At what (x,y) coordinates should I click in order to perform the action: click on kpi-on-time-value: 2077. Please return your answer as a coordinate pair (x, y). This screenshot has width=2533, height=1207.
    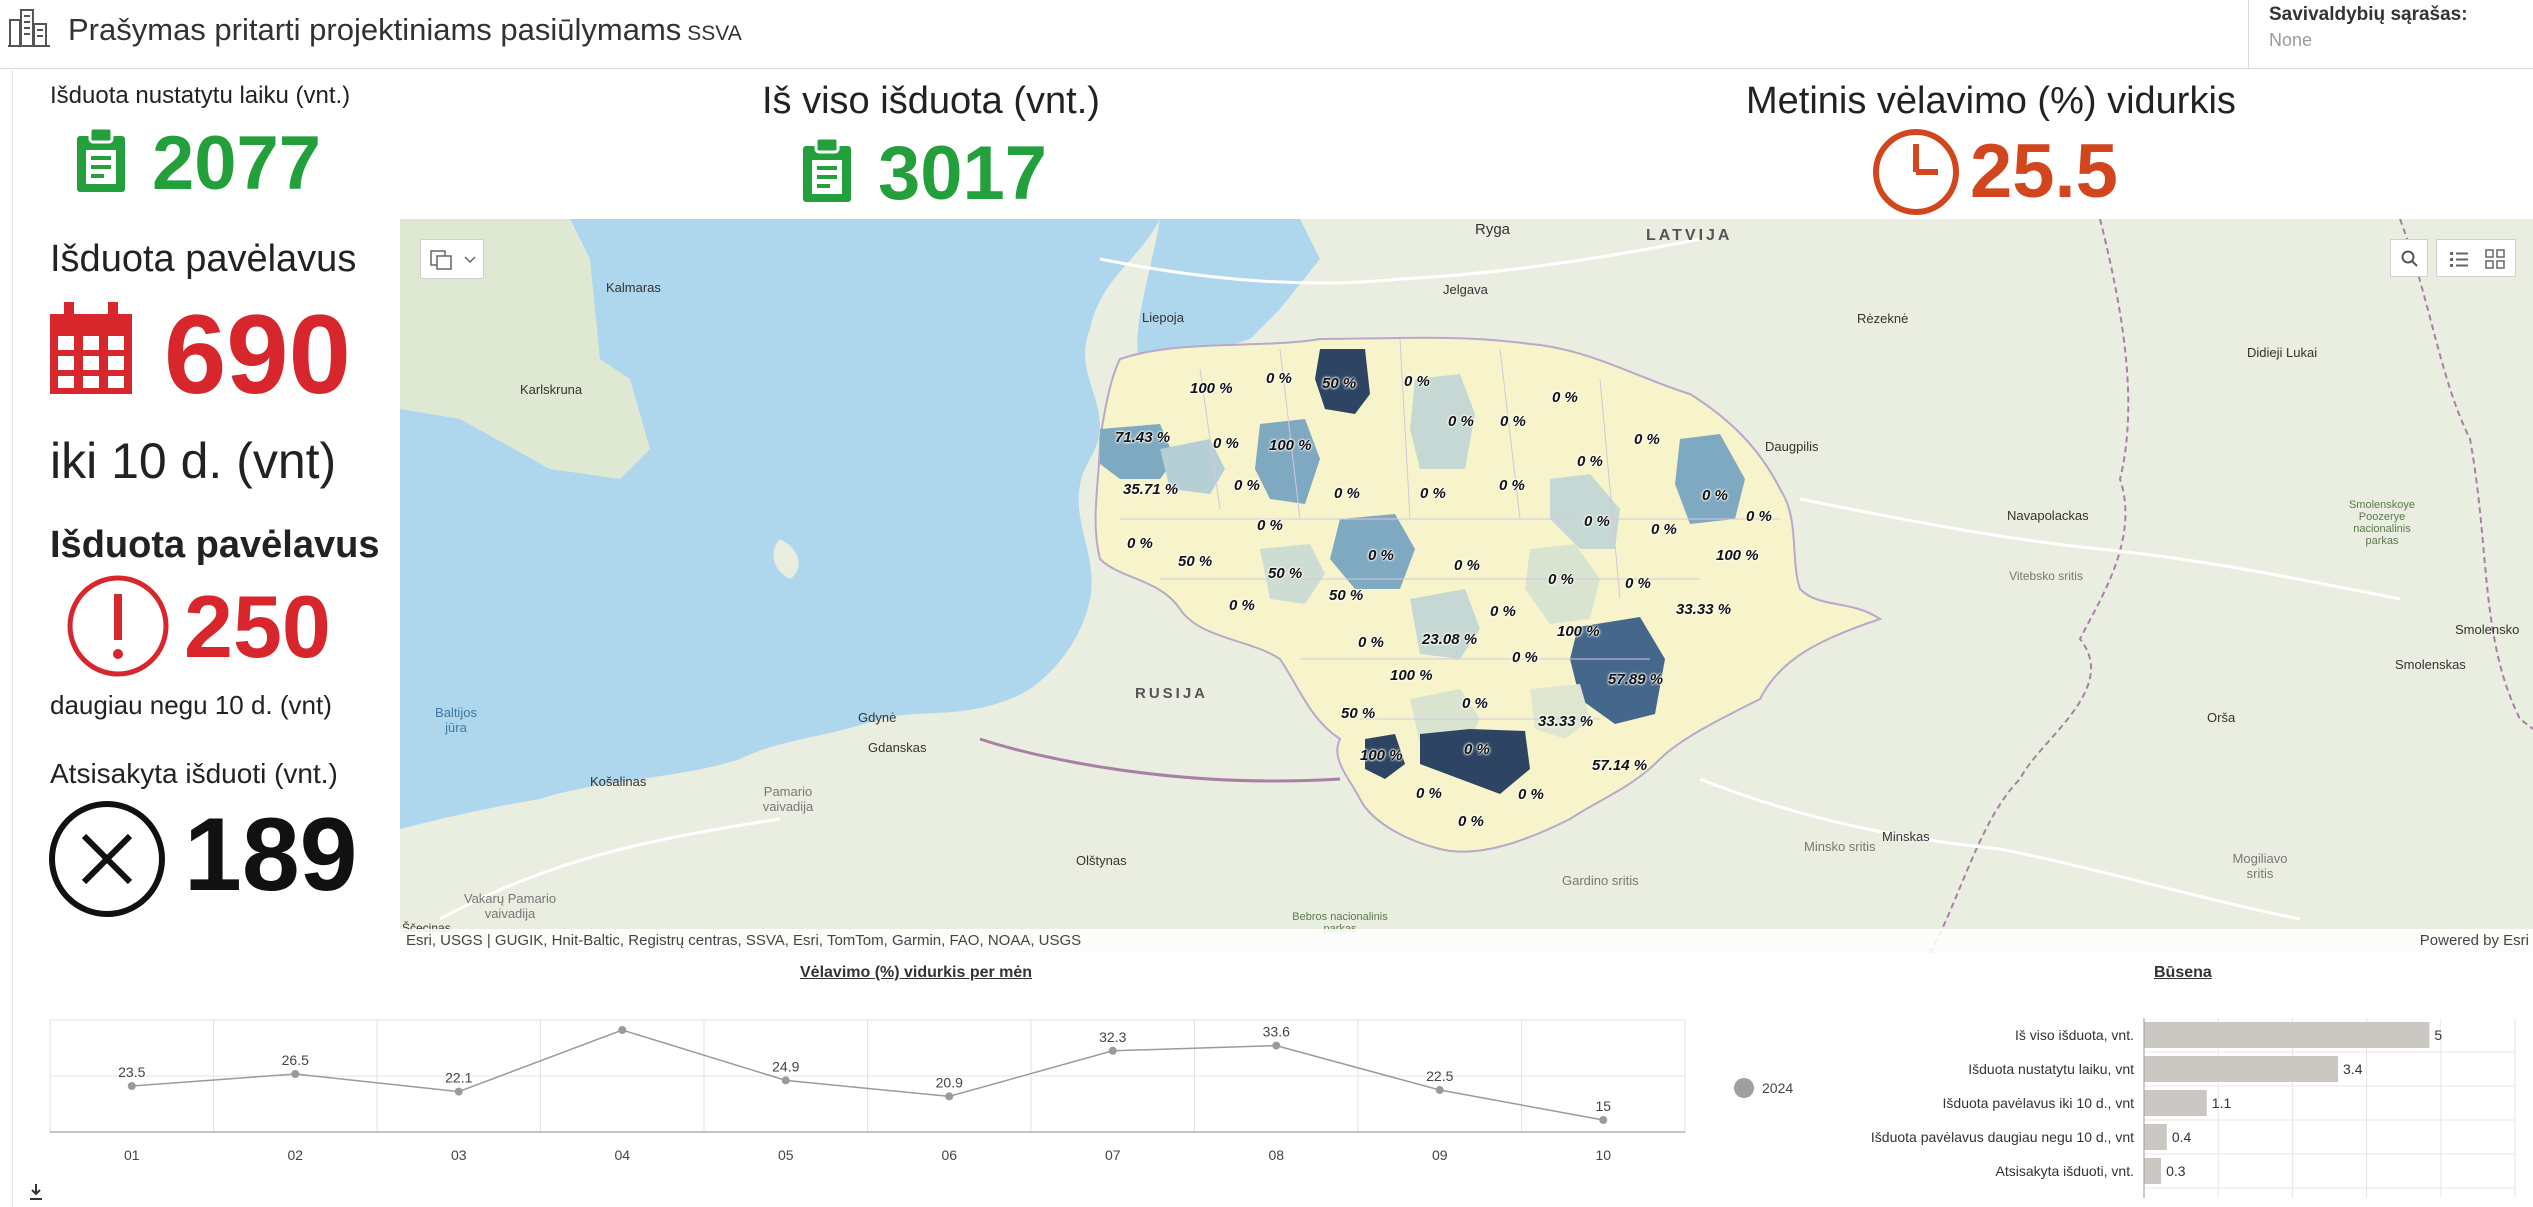
    Looking at the image, I should click on (237, 163).